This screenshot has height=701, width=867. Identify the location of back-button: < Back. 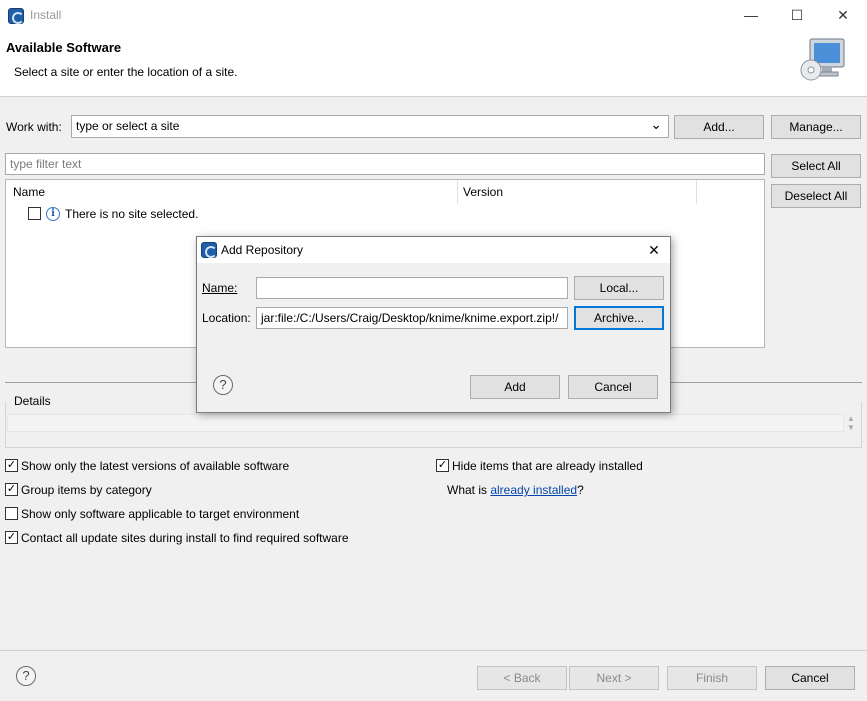
(522, 678).